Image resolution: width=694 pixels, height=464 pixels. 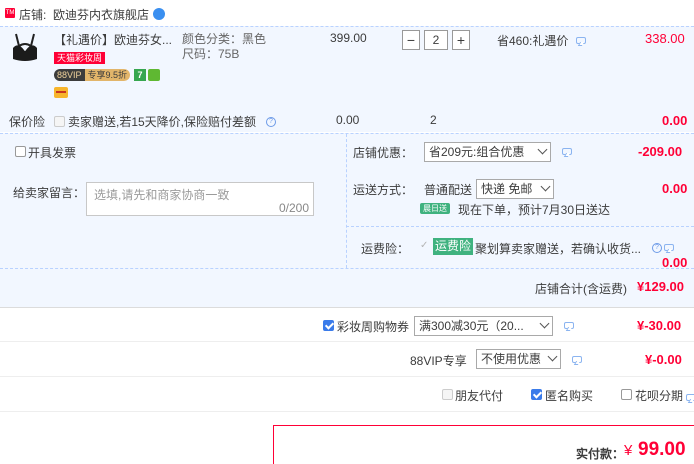 What do you see at coordinates (581, 289) in the screenshot?
I see `shop-total-label: 店铺合计(含运费)` at bounding box center [581, 289].